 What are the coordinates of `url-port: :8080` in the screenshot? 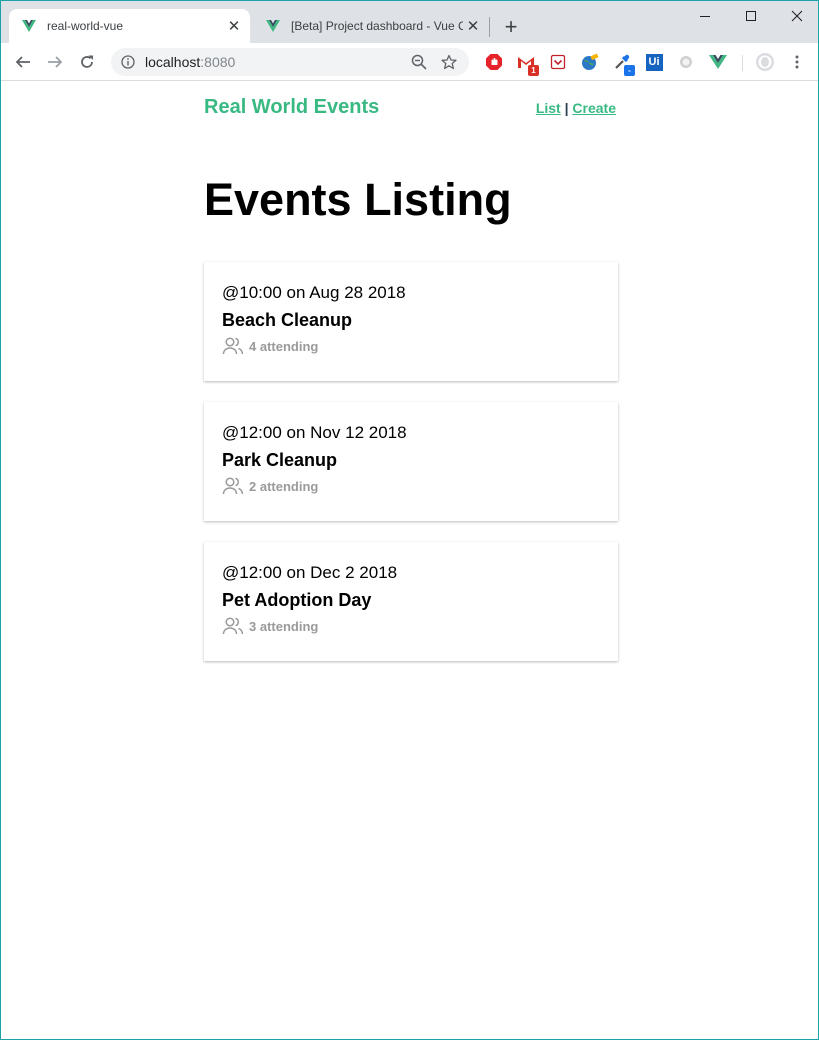 It's located at (218, 62).